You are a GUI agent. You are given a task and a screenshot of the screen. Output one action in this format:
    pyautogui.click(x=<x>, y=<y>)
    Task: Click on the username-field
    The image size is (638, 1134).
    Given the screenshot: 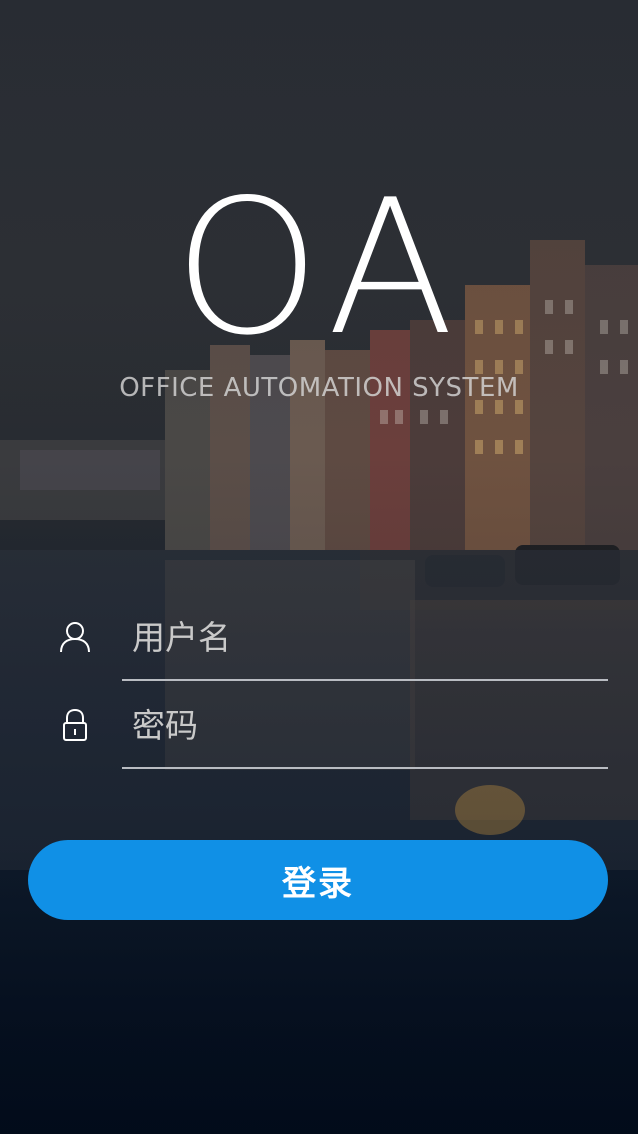 What is the action you would take?
    pyautogui.click(x=319, y=649)
    